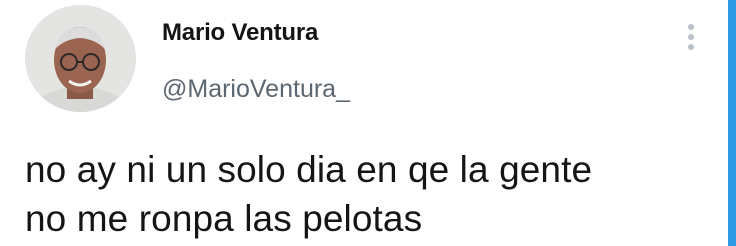 This screenshot has height=246, width=736. I want to click on more-vertical-icon, so click(691, 37).